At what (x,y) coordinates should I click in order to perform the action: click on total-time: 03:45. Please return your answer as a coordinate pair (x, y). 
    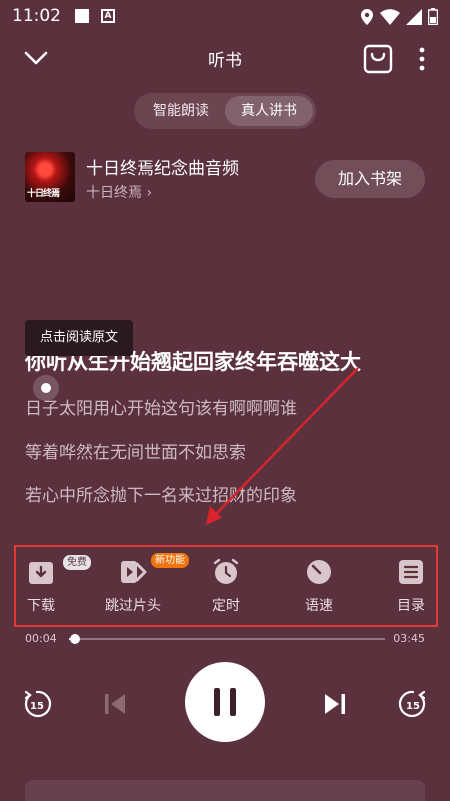
    Looking at the image, I should click on (409, 638).